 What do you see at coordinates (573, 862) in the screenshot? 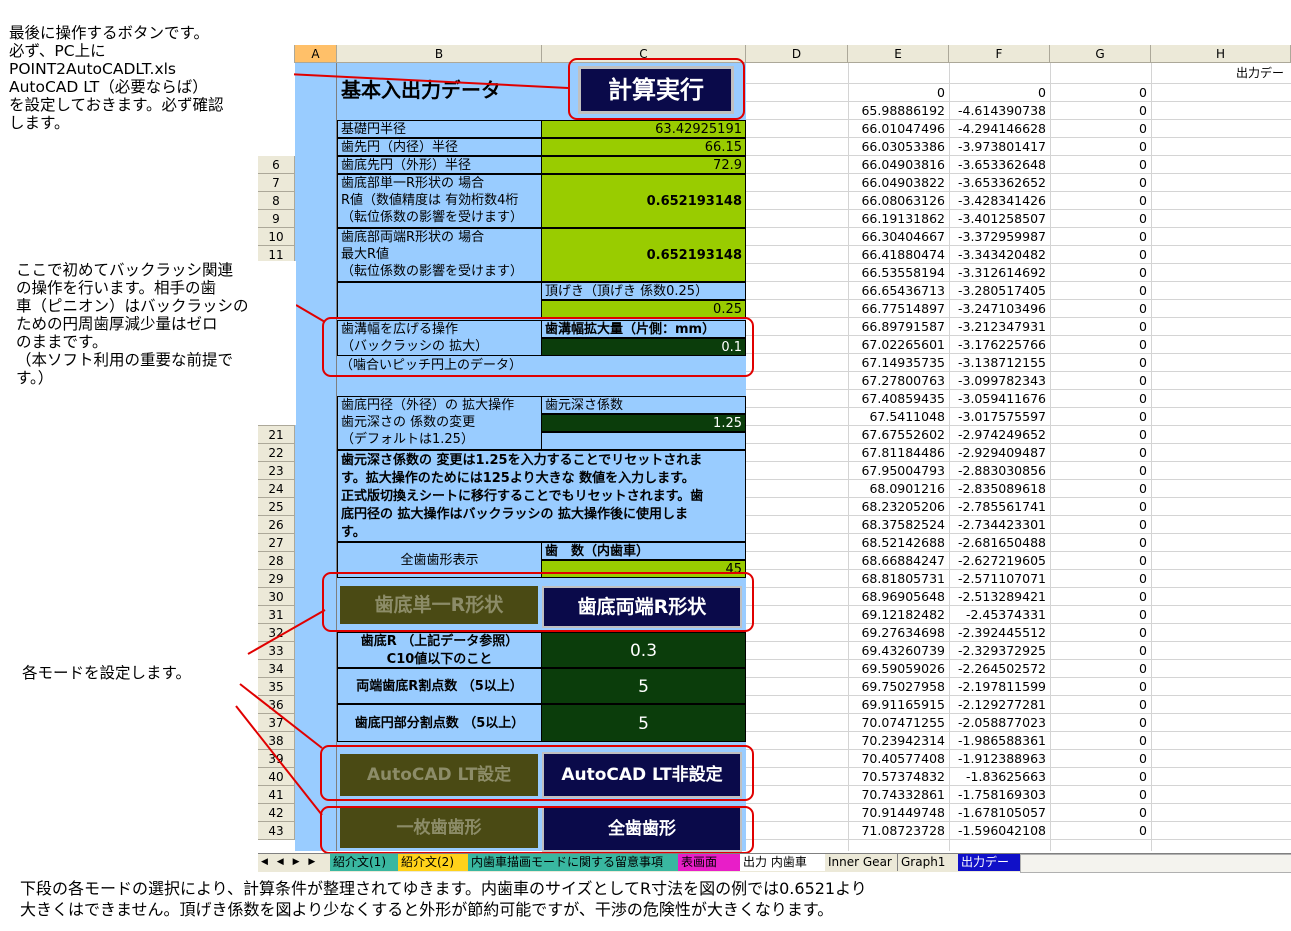
I see `tab-2: 内歯車描画モードに関する留意事項` at bounding box center [573, 862].